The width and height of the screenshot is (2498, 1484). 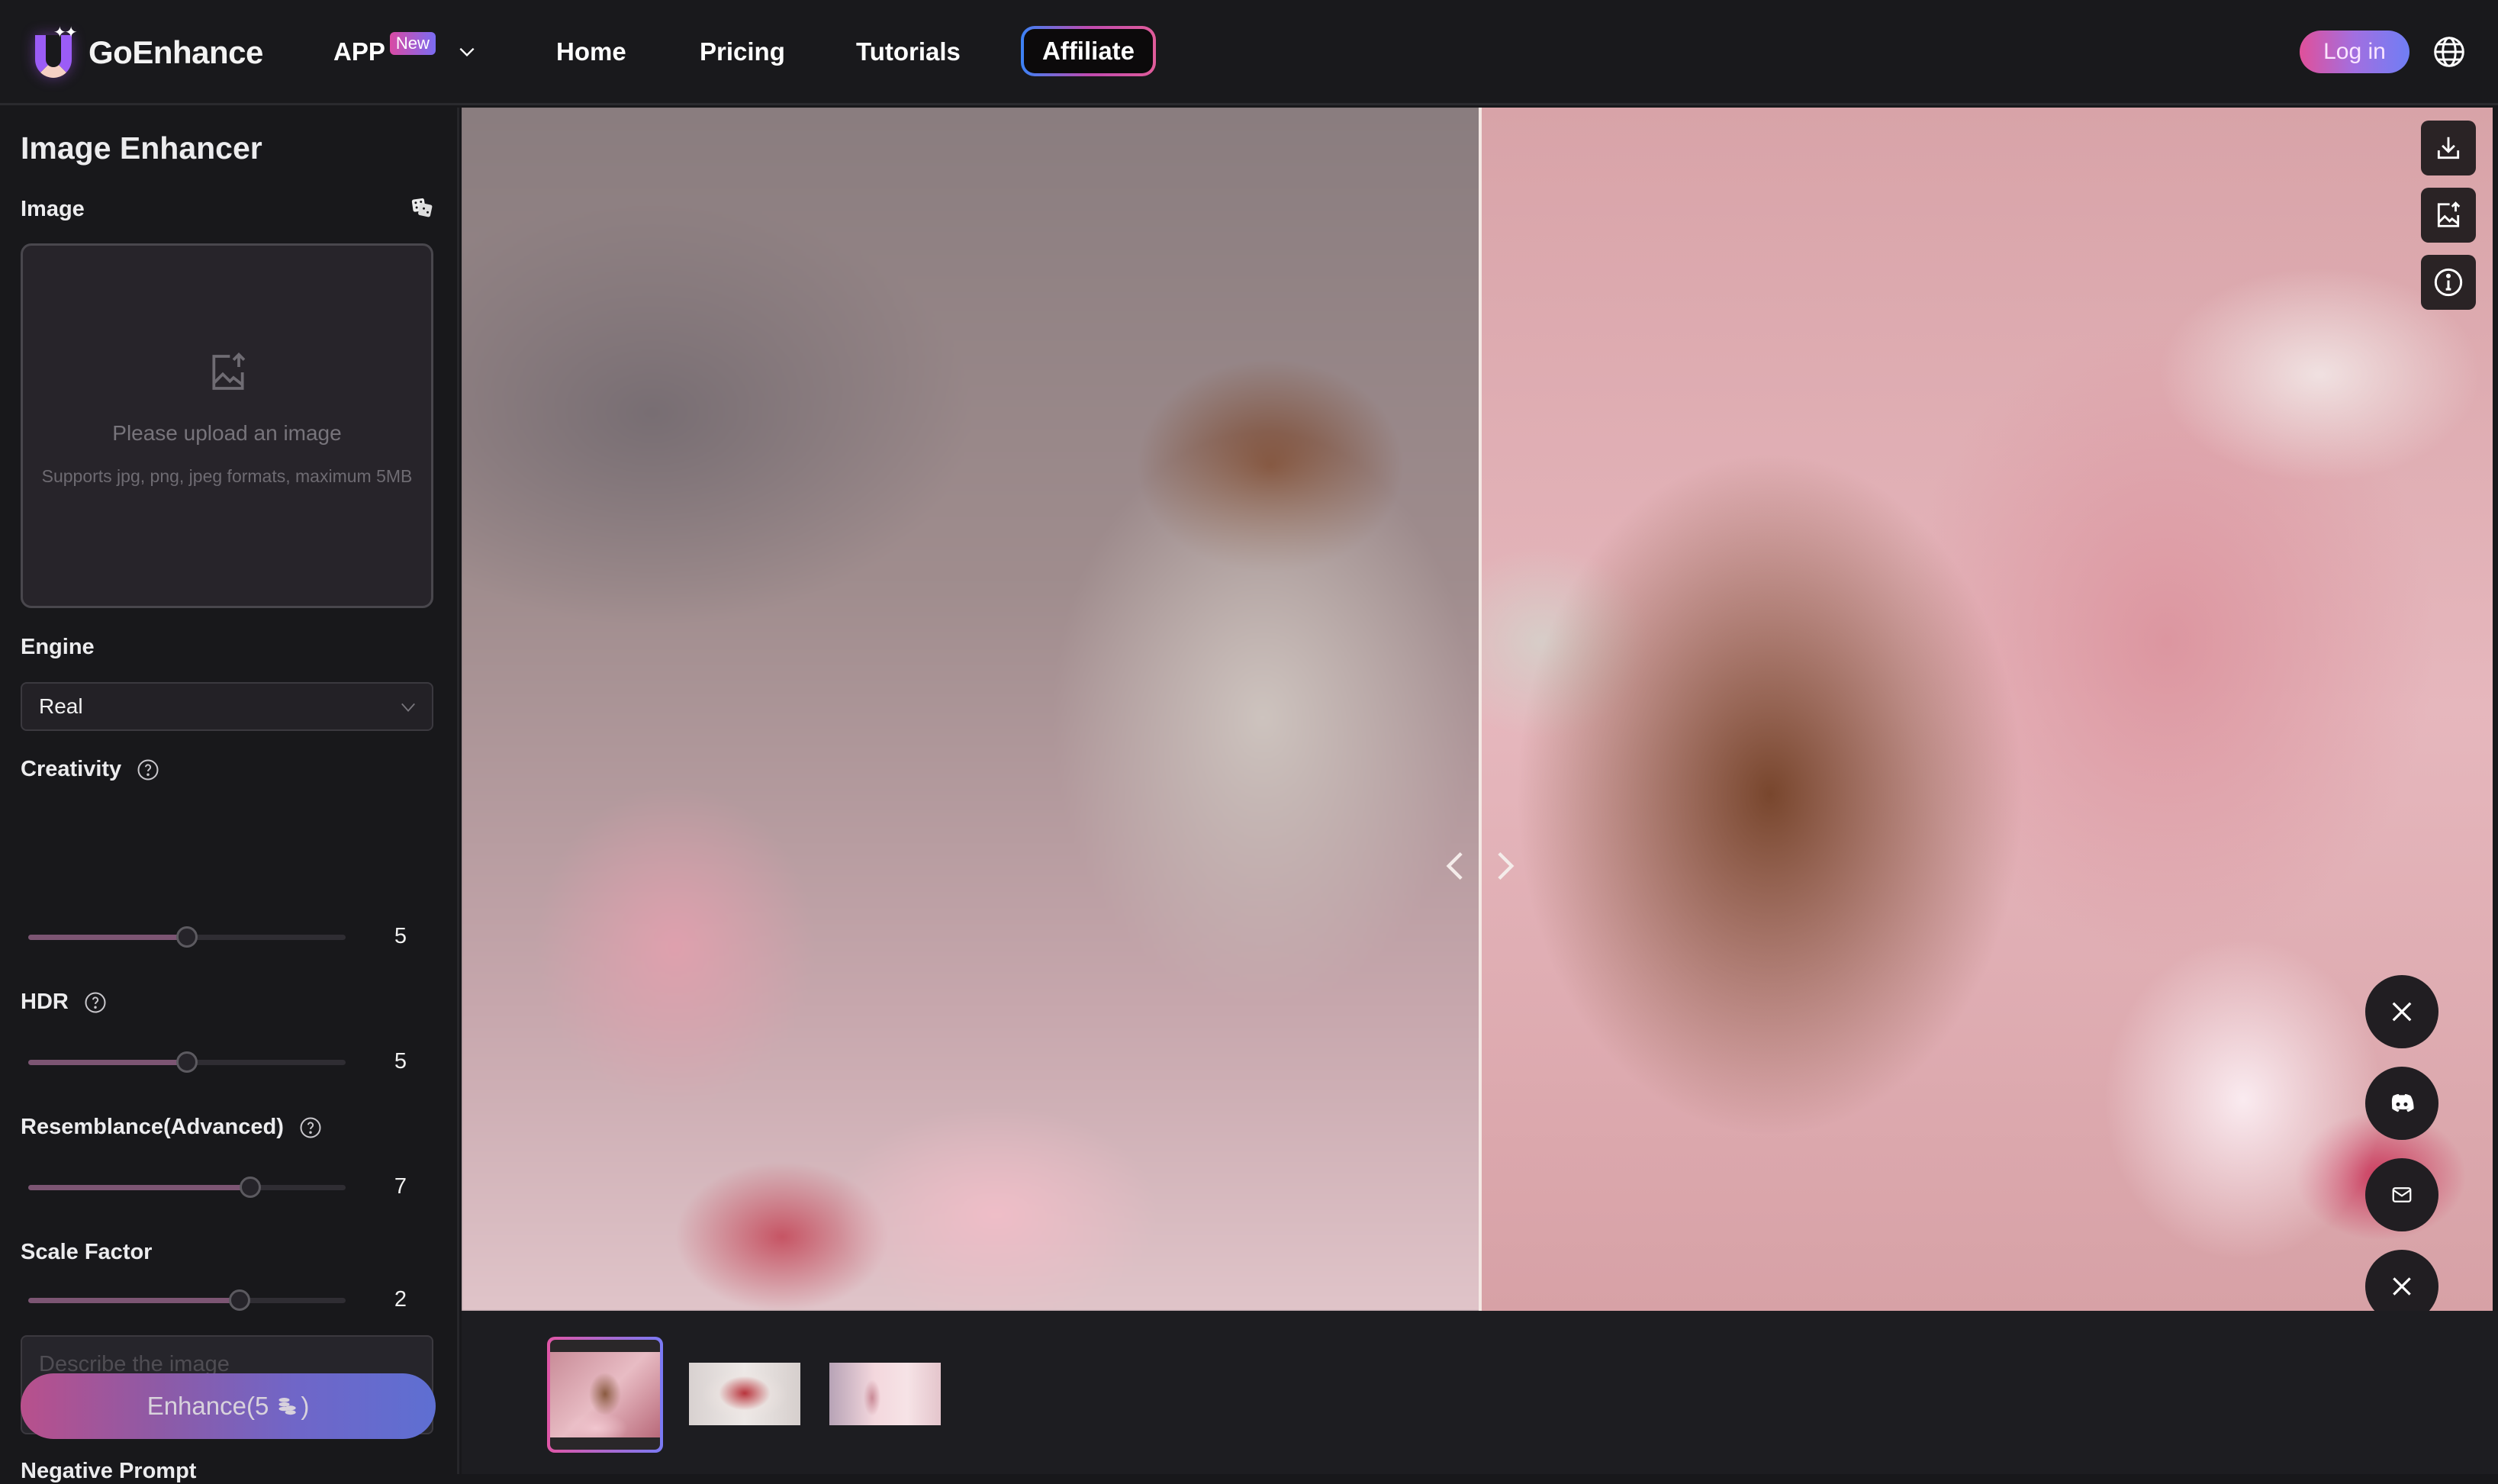 I want to click on creativity-value: 5, so click(x=400, y=936).